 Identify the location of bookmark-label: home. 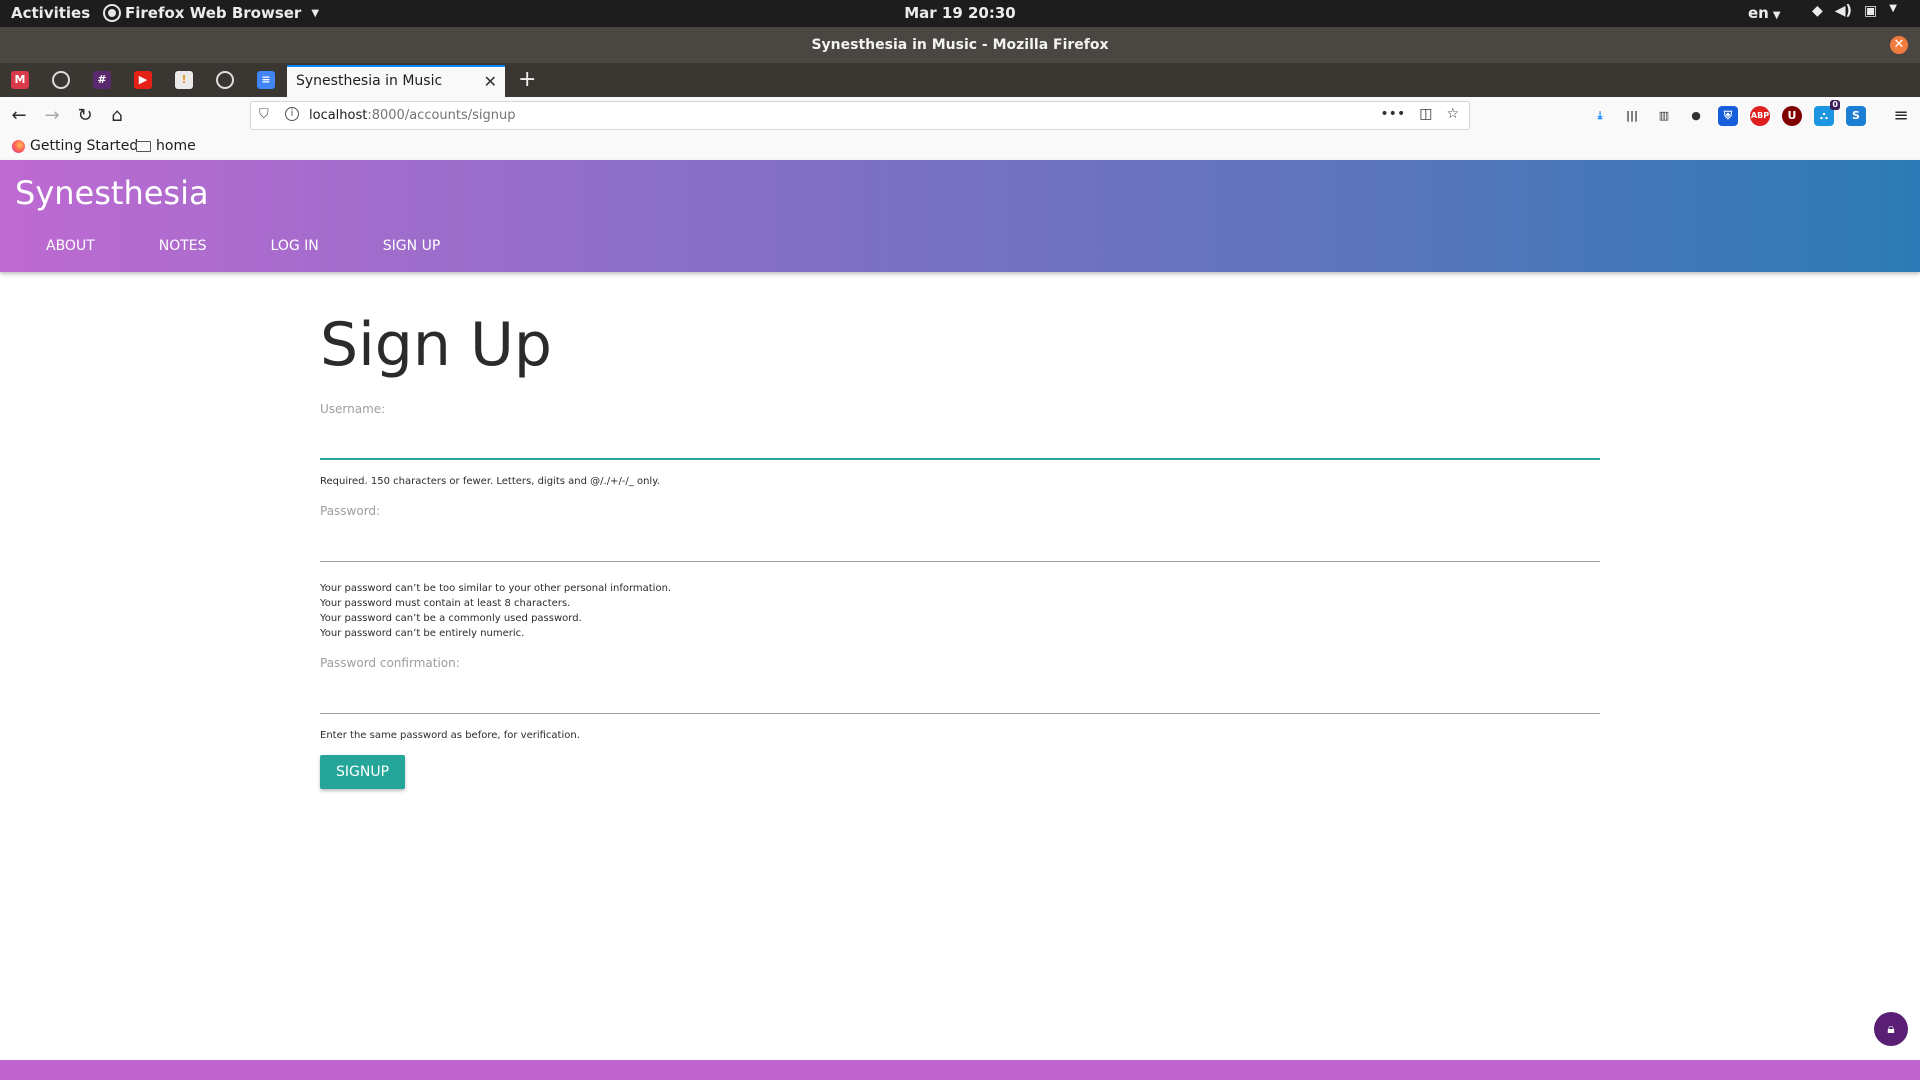
(176, 146).